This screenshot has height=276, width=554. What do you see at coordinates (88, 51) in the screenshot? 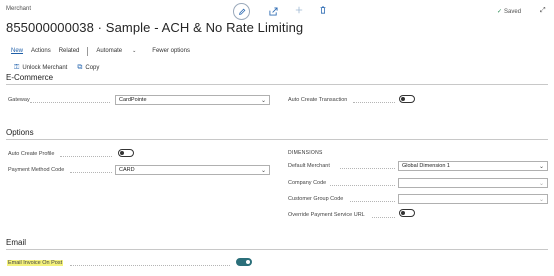
I see `action-divider` at bounding box center [88, 51].